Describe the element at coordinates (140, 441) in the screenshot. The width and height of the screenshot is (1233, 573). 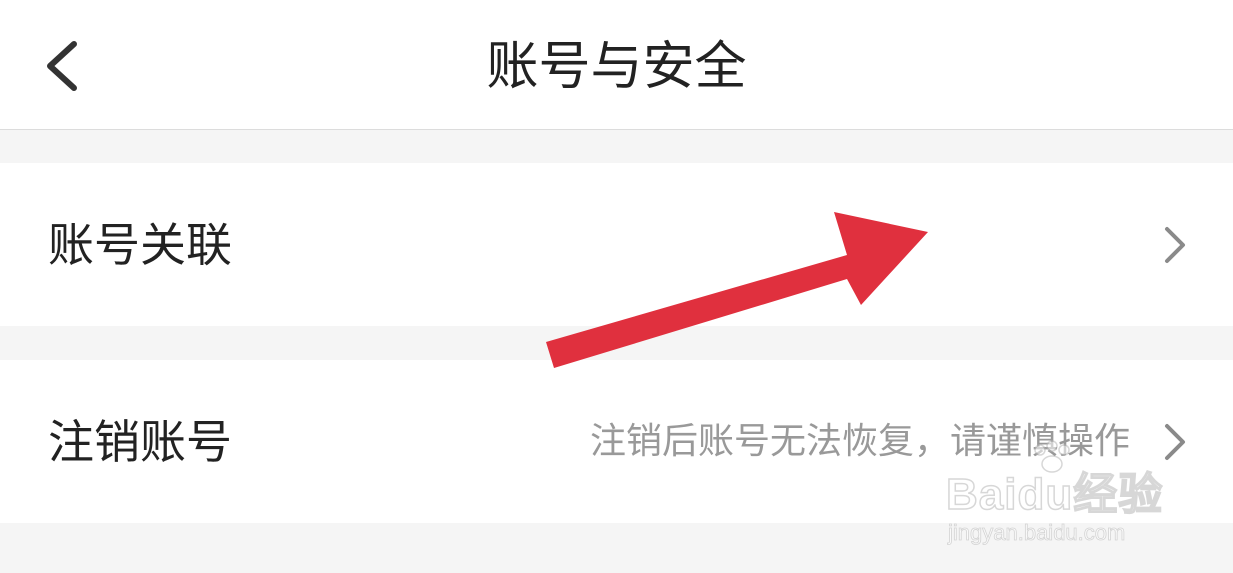
I see `cancel-account-label: 注销账号` at that location.